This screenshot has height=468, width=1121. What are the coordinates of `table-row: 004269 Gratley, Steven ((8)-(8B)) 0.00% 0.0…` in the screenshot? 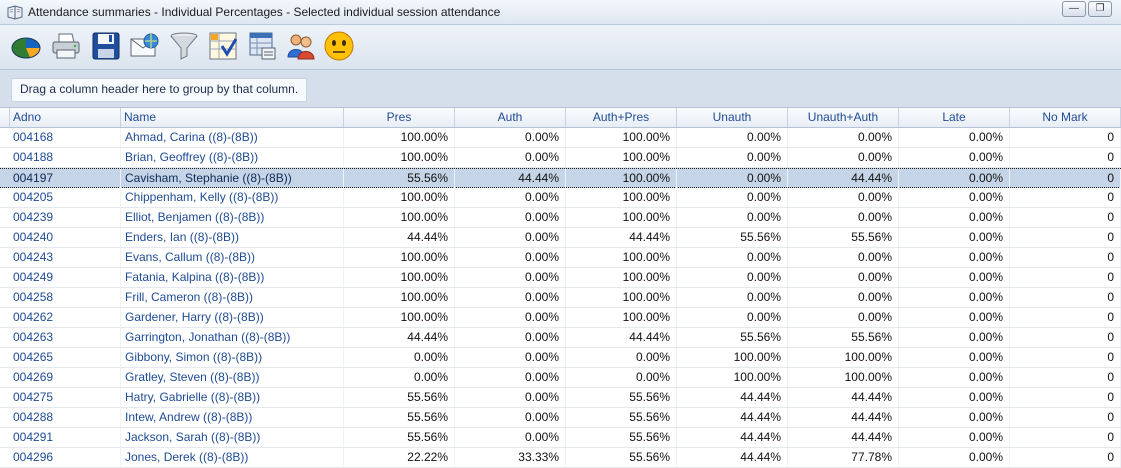 It's located at (560, 378).